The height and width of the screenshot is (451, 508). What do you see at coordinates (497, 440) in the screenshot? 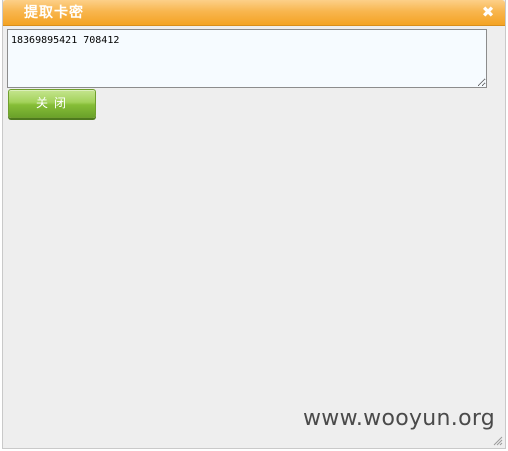
I see `resize-grip-icon` at bounding box center [497, 440].